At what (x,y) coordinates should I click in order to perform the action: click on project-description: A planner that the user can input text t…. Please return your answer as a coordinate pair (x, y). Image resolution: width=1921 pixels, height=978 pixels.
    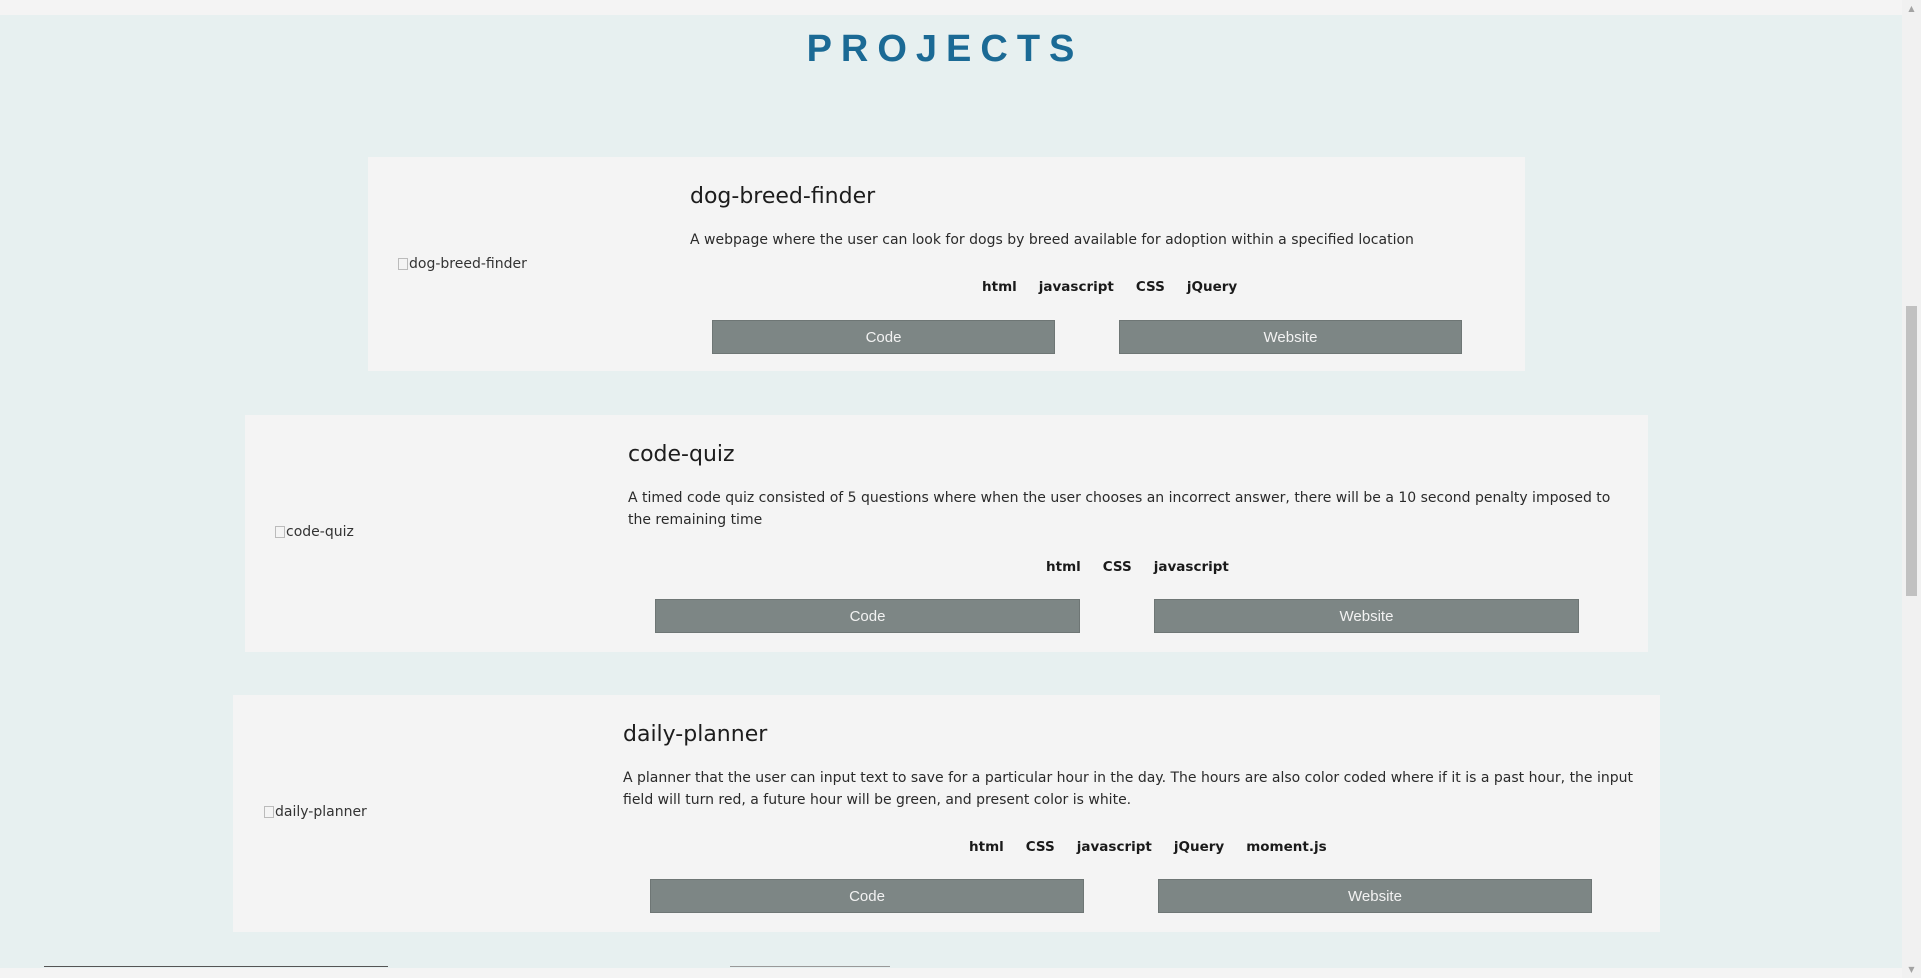
    Looking at the image, I should click on (1128, 789).